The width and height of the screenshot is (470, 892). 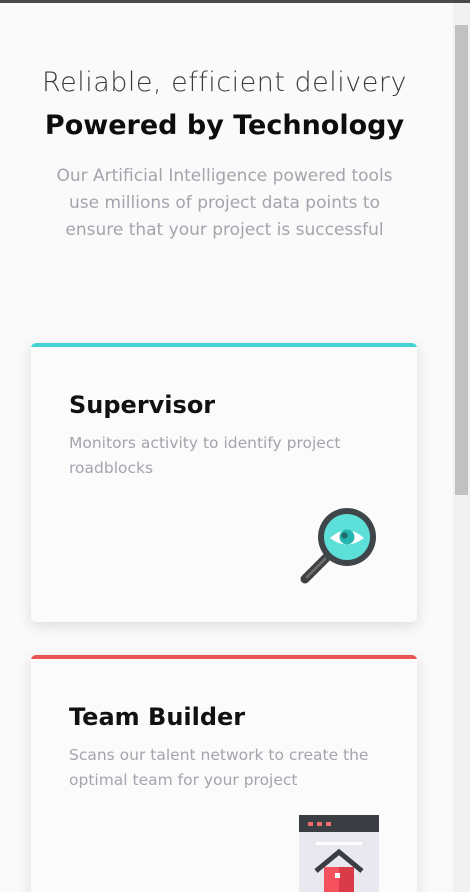 I want to click on scrollbar-thumb, so click(x=461, y=260).